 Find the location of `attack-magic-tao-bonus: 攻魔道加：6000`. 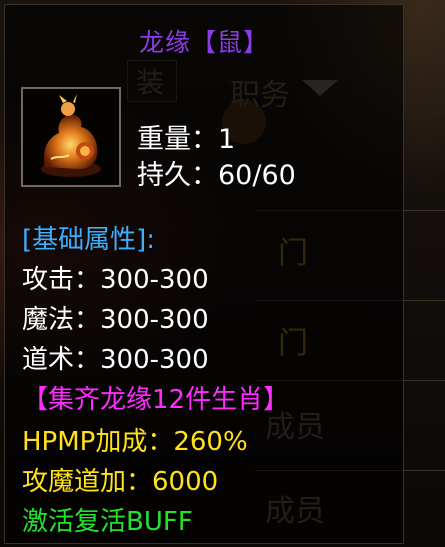

attack-magic-tao-bonus: 攻魔道加：6000 is located at coordinates (120, 482).